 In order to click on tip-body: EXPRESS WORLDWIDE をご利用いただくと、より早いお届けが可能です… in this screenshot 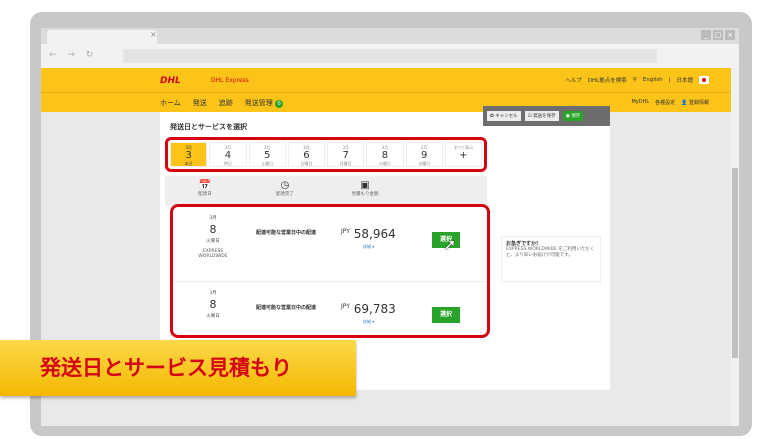, I will do `click(550, 252)`.